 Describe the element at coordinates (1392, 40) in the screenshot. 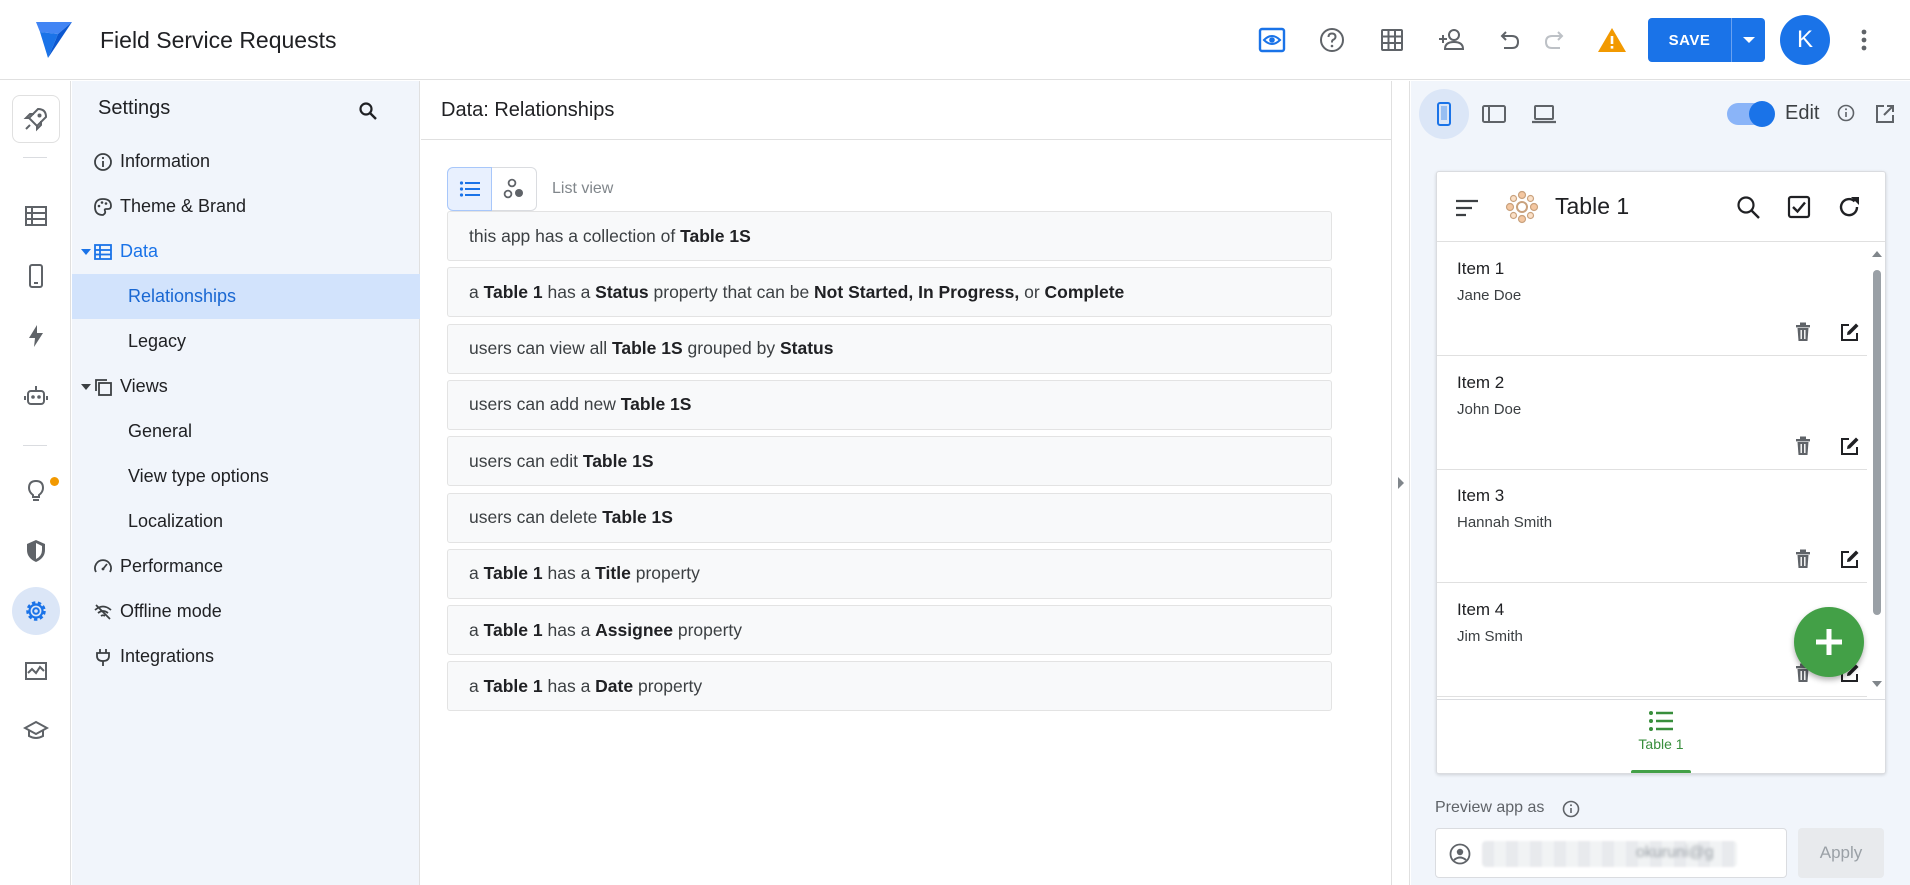

I see `table-grid-icon` at that location.